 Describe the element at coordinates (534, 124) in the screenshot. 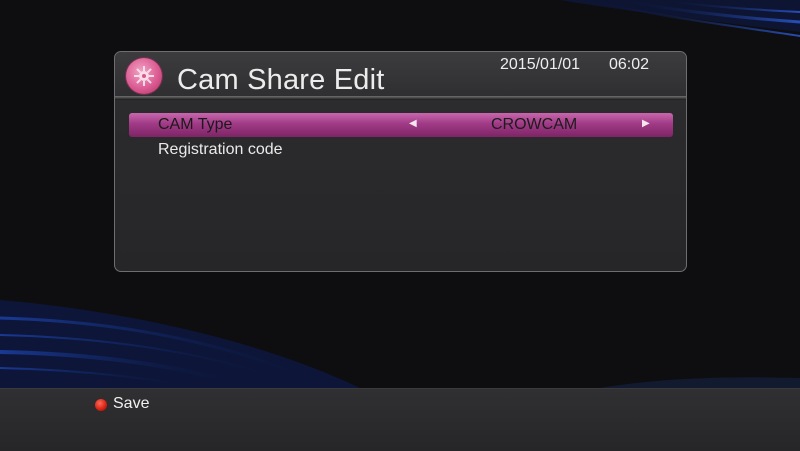

I see `cam-type-value: CROWCAM` at that location.